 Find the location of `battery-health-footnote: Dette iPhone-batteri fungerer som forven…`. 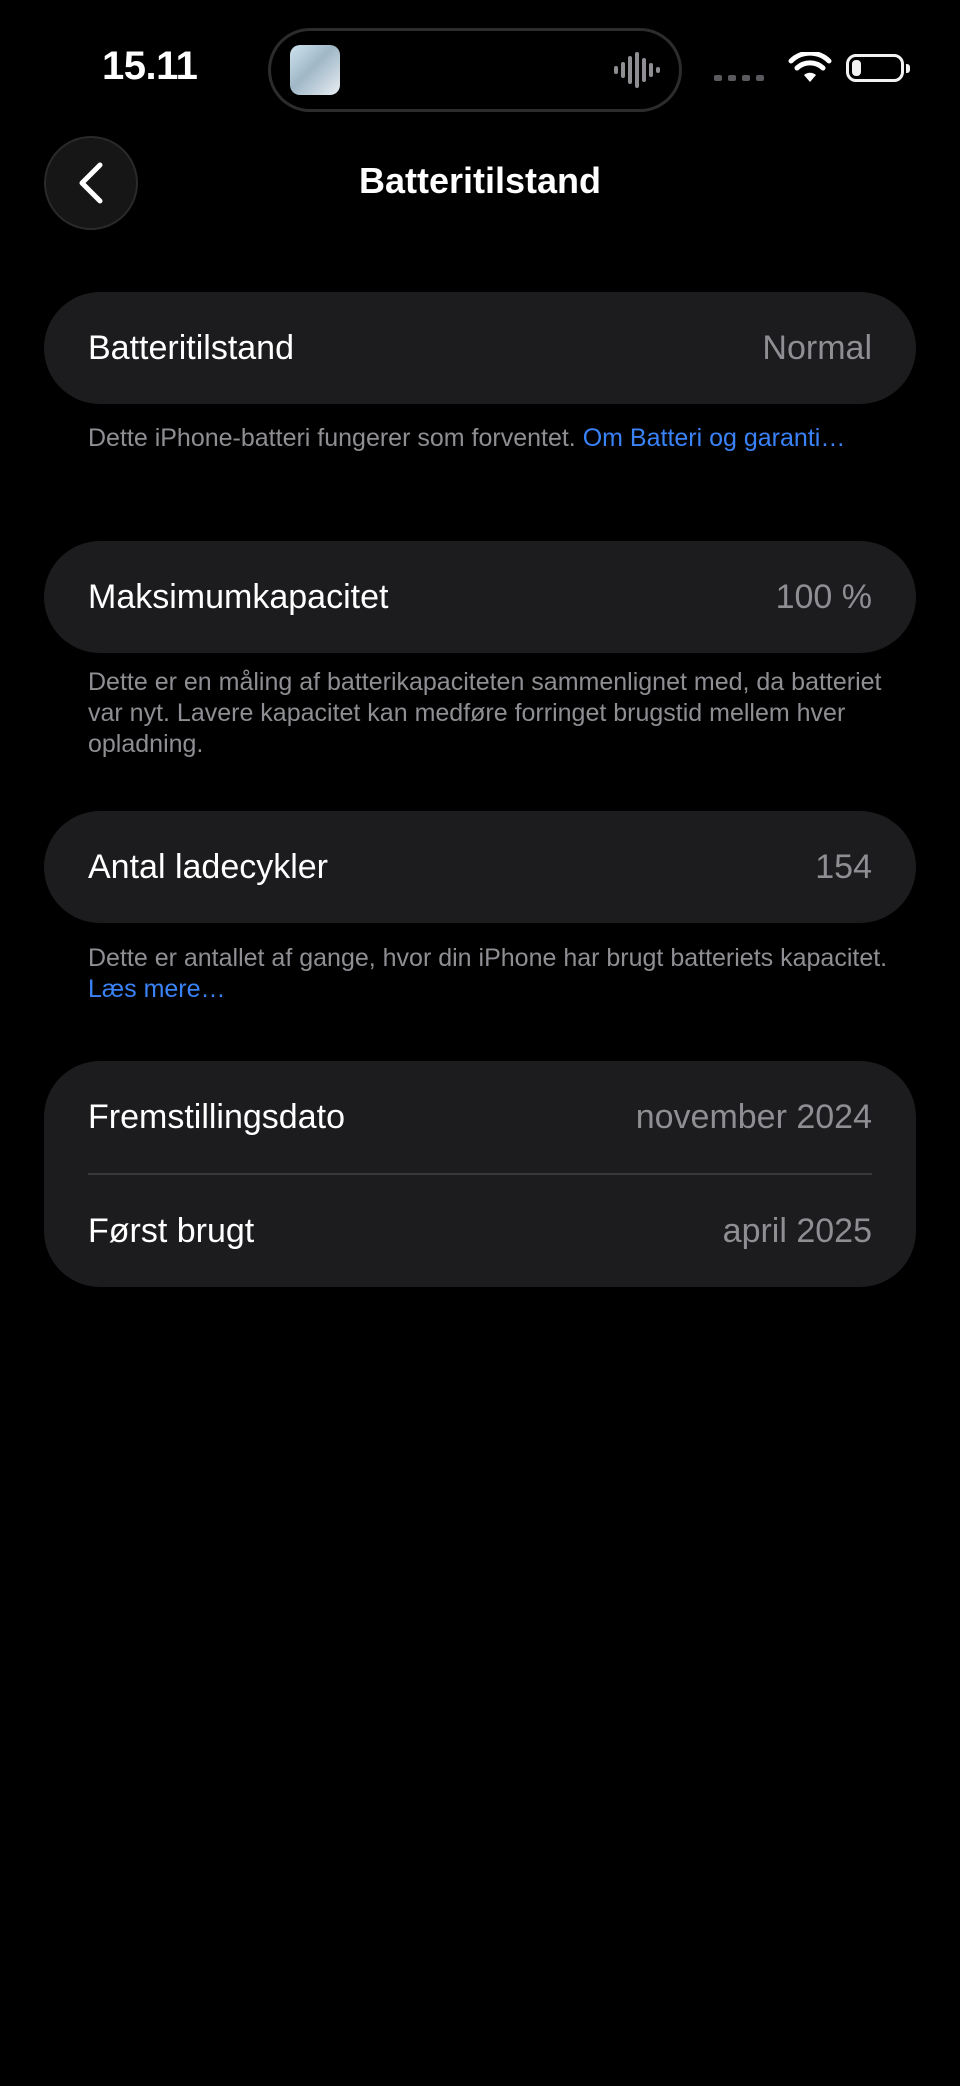

battery-health-footnote: Dette iPhone-batteri fungerer som forven… is located at coordinates (488, 438).